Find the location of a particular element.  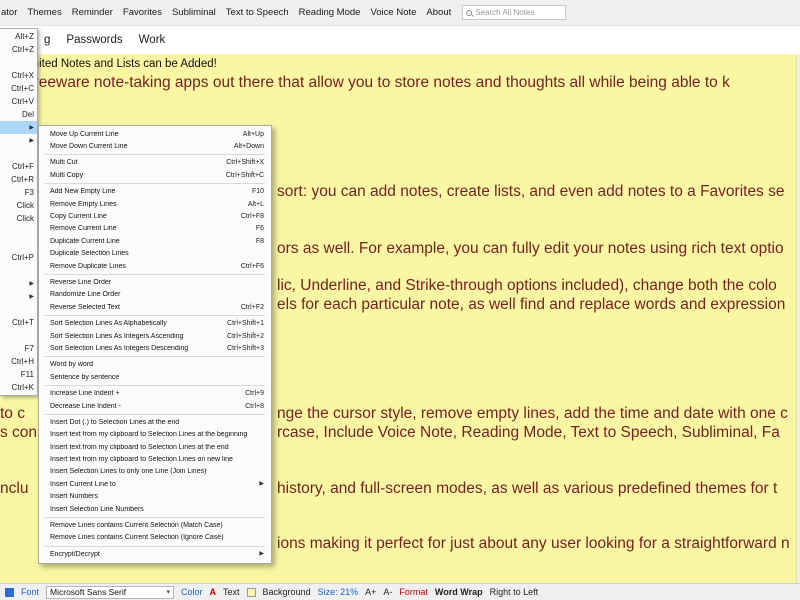

color-label: Color is located at coordinates (192, 592).